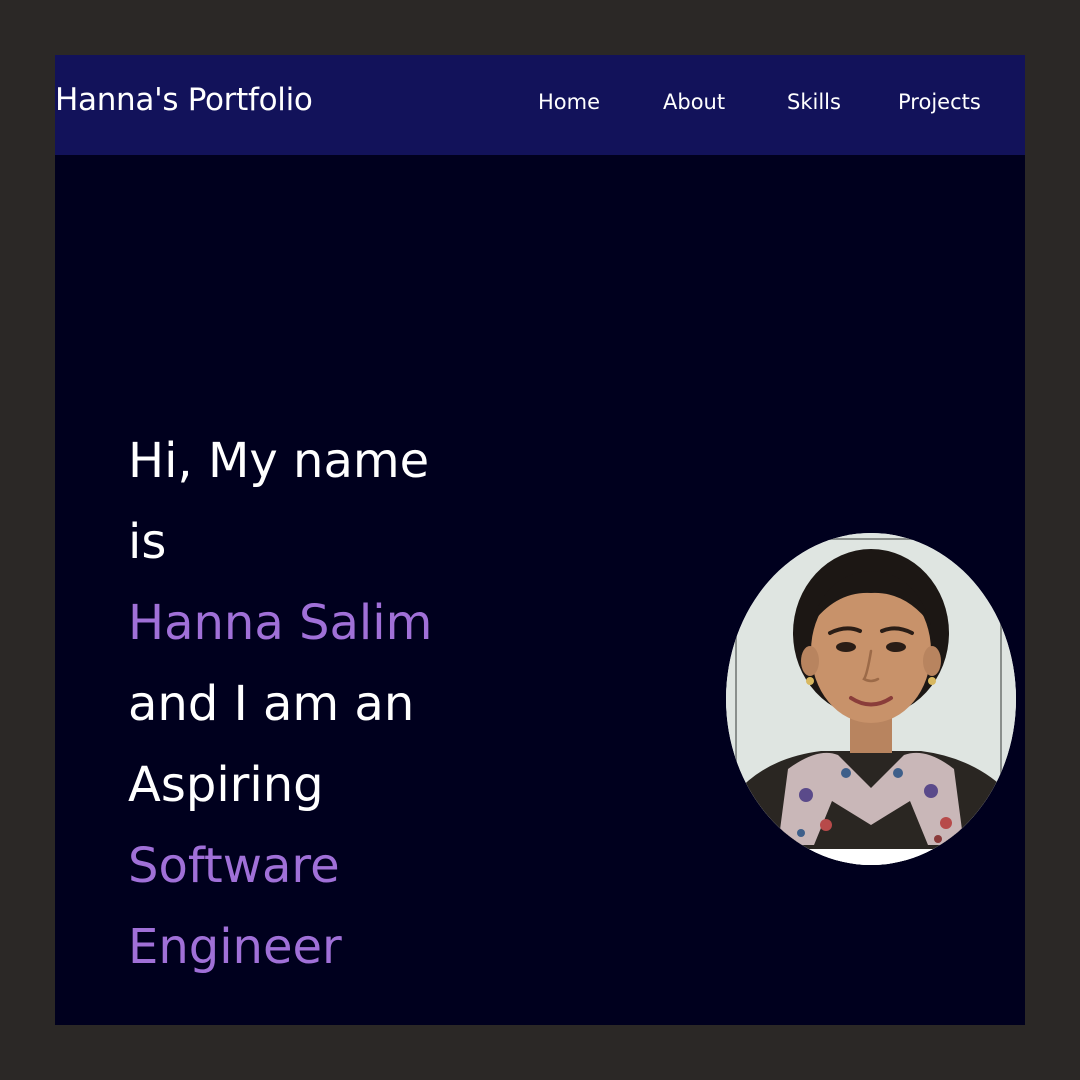 The height and width of the screenshot is (1080, 1080). I want to click on nav-link-about: About, so click(694, 102).